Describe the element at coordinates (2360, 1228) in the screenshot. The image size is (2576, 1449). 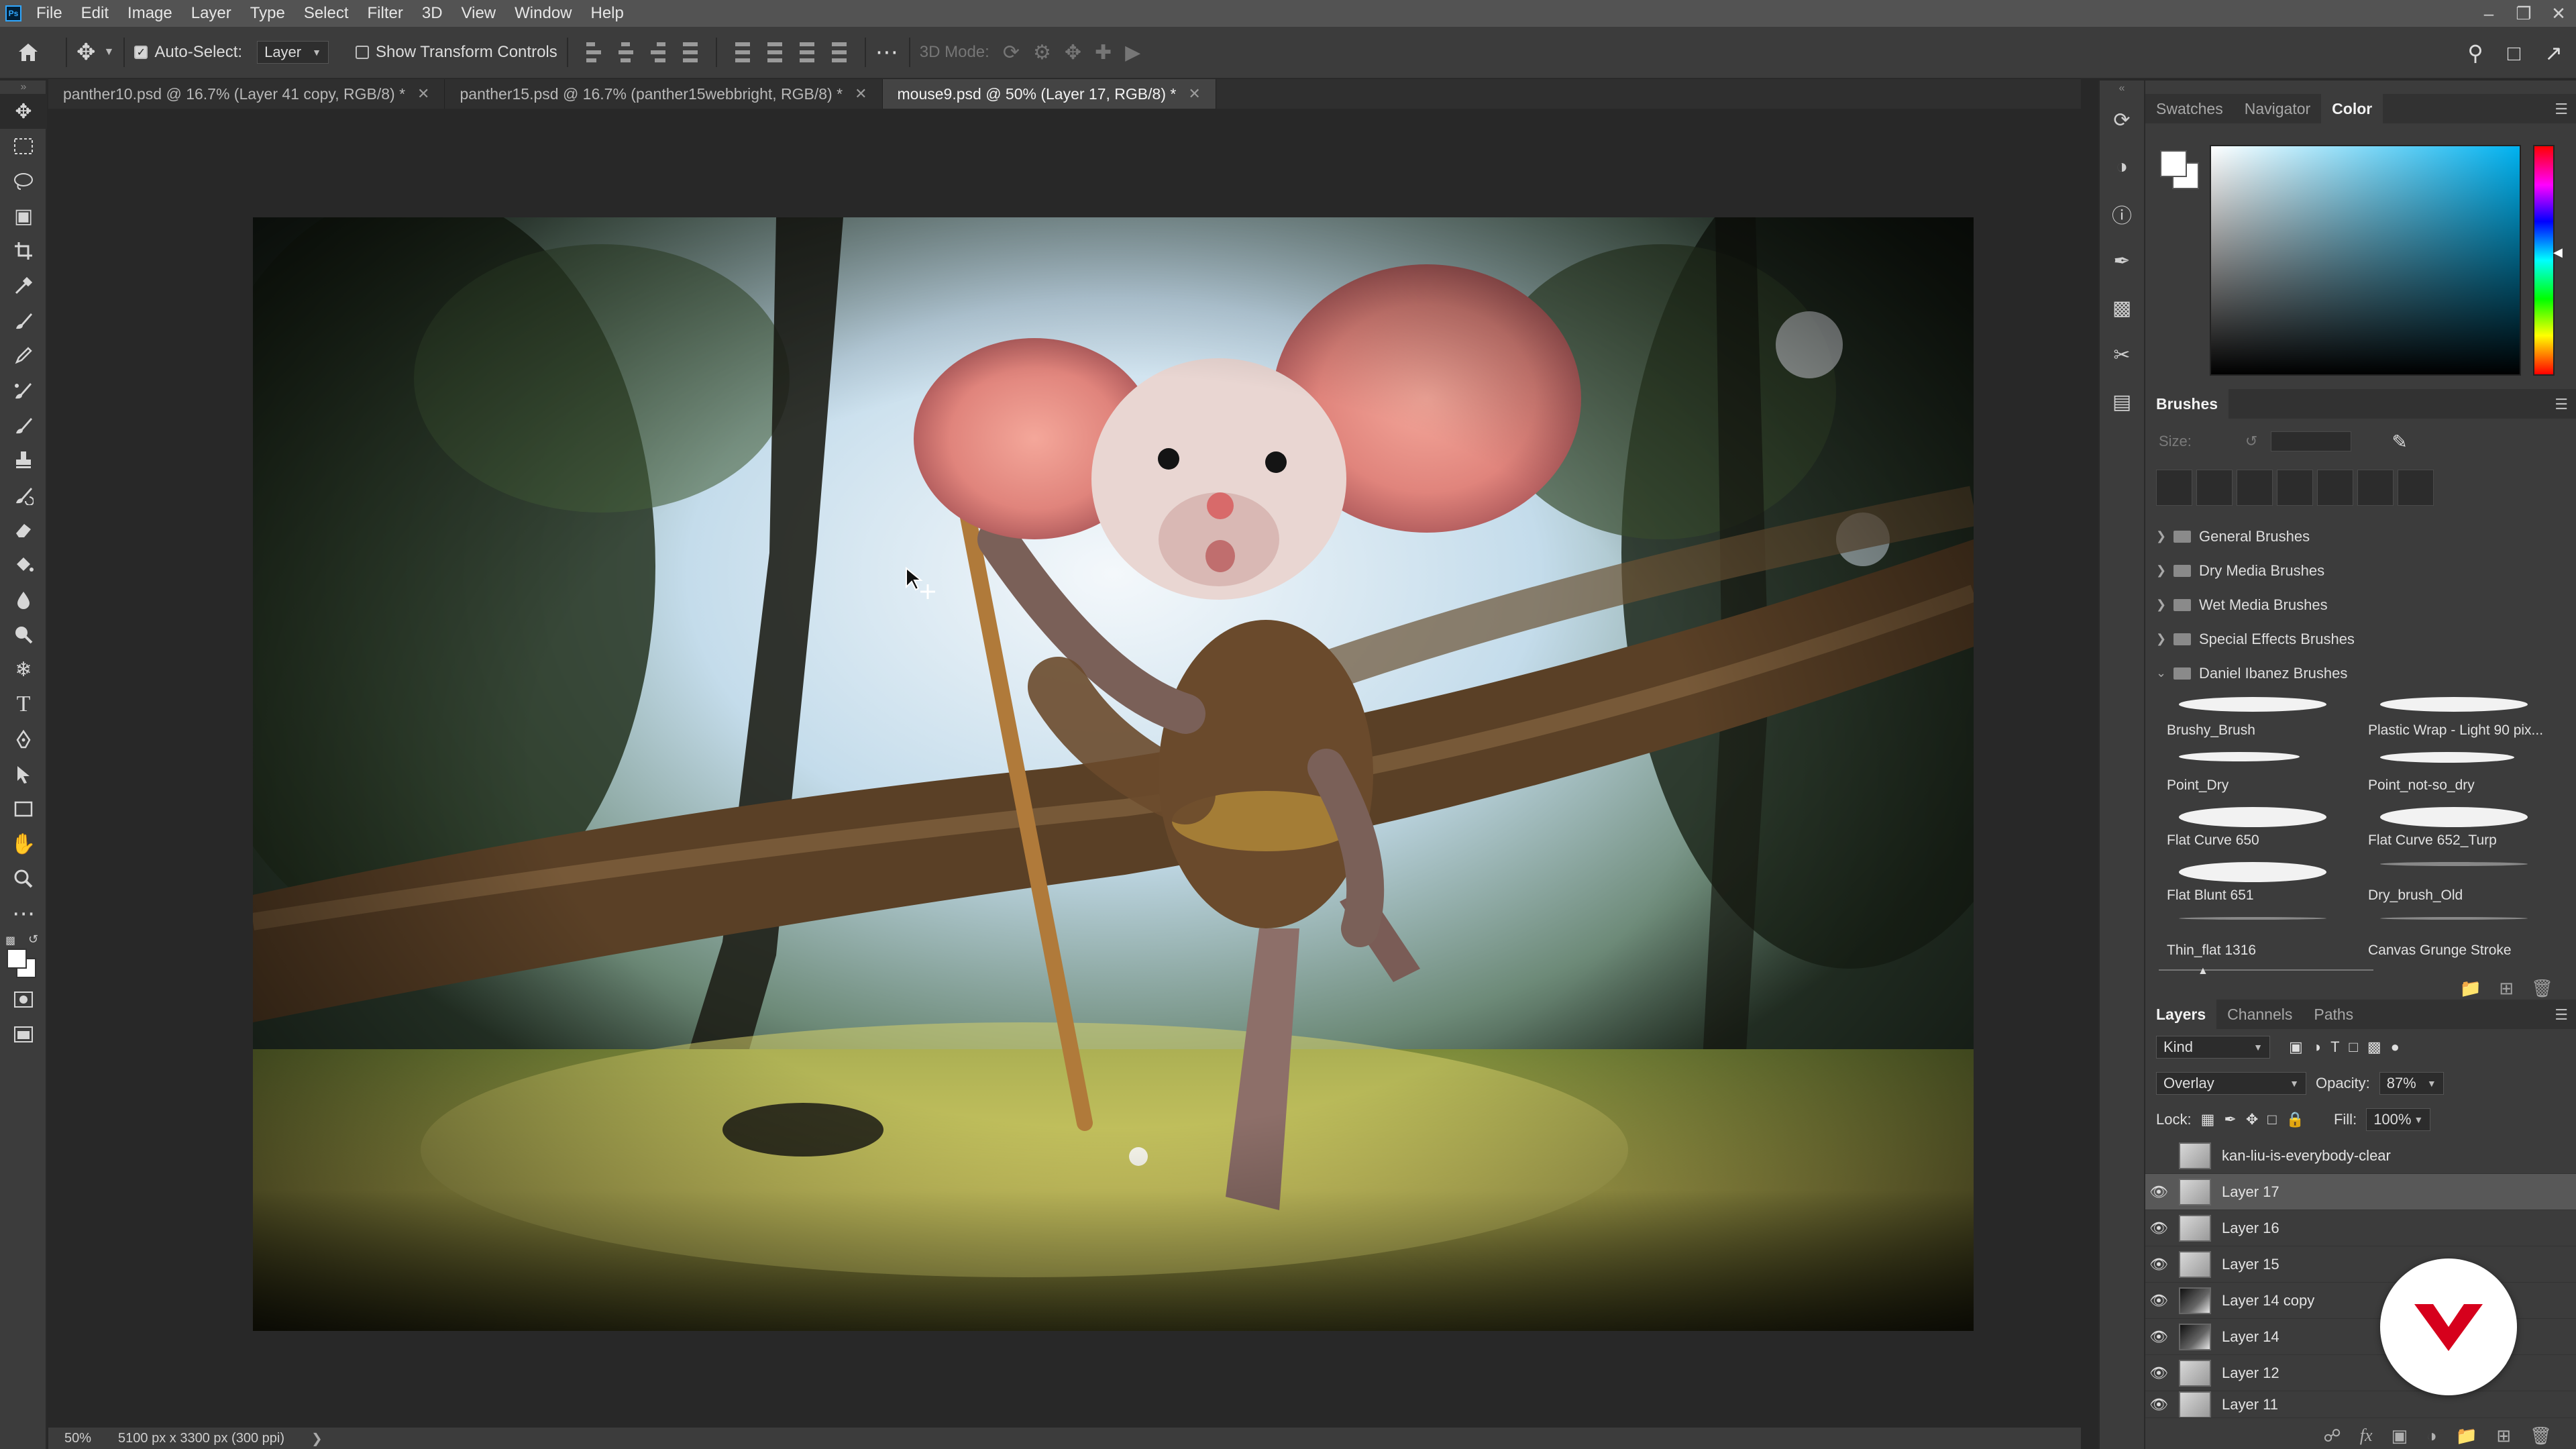
I see `layer-row: 👁 Layer 16` at that location.